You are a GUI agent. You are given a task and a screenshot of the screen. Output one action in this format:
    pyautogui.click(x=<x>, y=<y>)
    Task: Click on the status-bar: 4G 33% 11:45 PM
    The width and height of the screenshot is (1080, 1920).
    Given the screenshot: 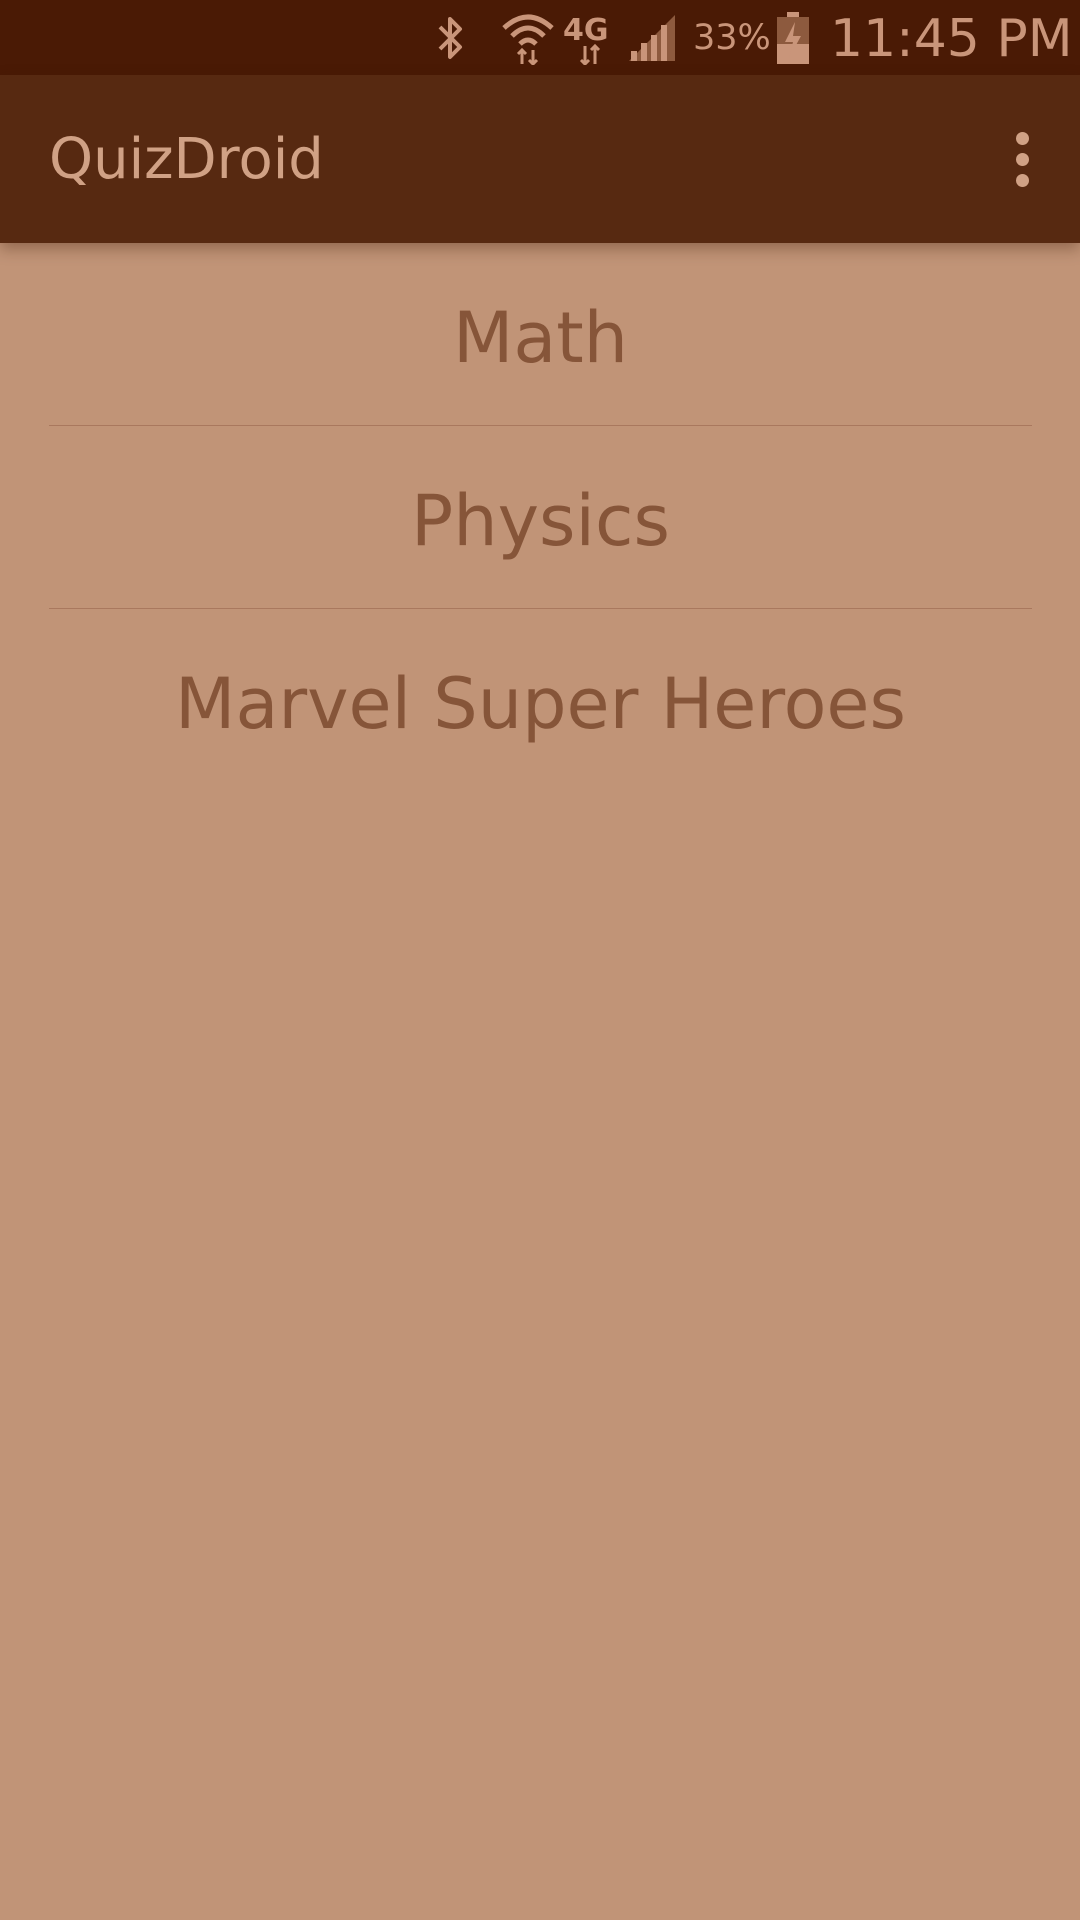 What is the action you would take?
    pyautogui.click(x=540, y=37)
    